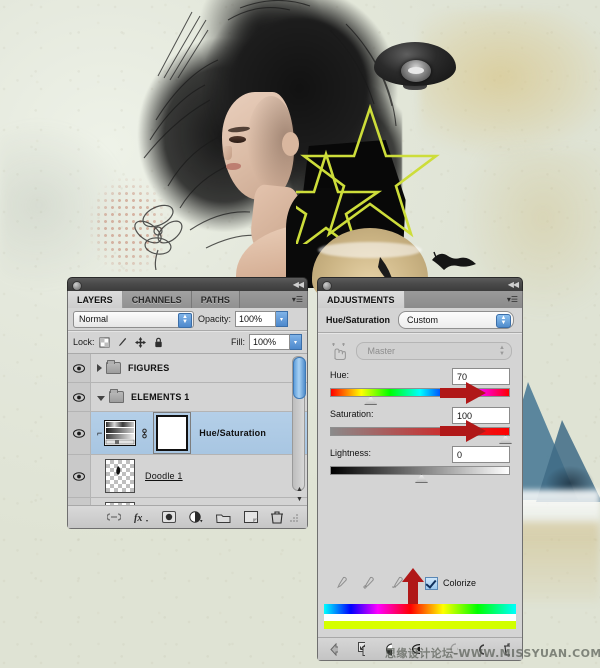 The height and width of the screenshot is (668, 600). What do you see at coordinates (187, 516) in the screenshot?
I see `layers-panel-footer: fx` at bounding box center [187, 516].